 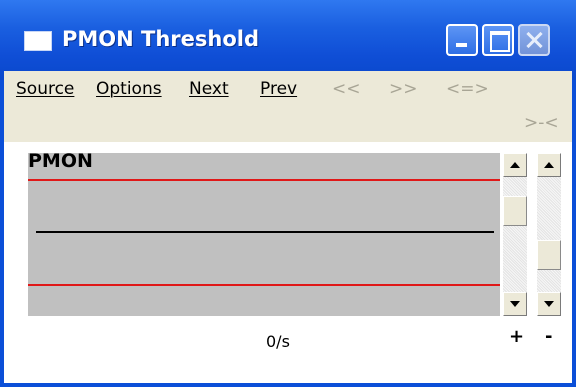 I want to click on maximize-button, so click(x=498, y=40).